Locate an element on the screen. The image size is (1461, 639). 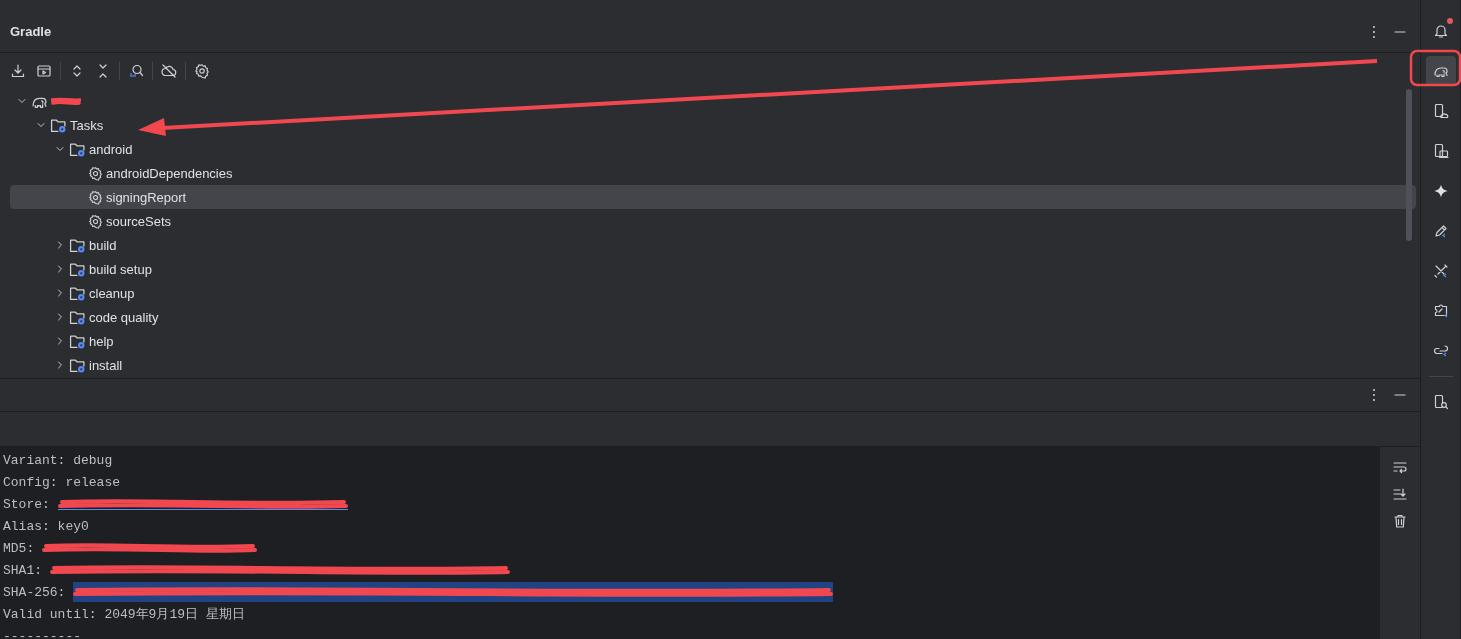
tree-item: install is located at coordinates (713, 365).